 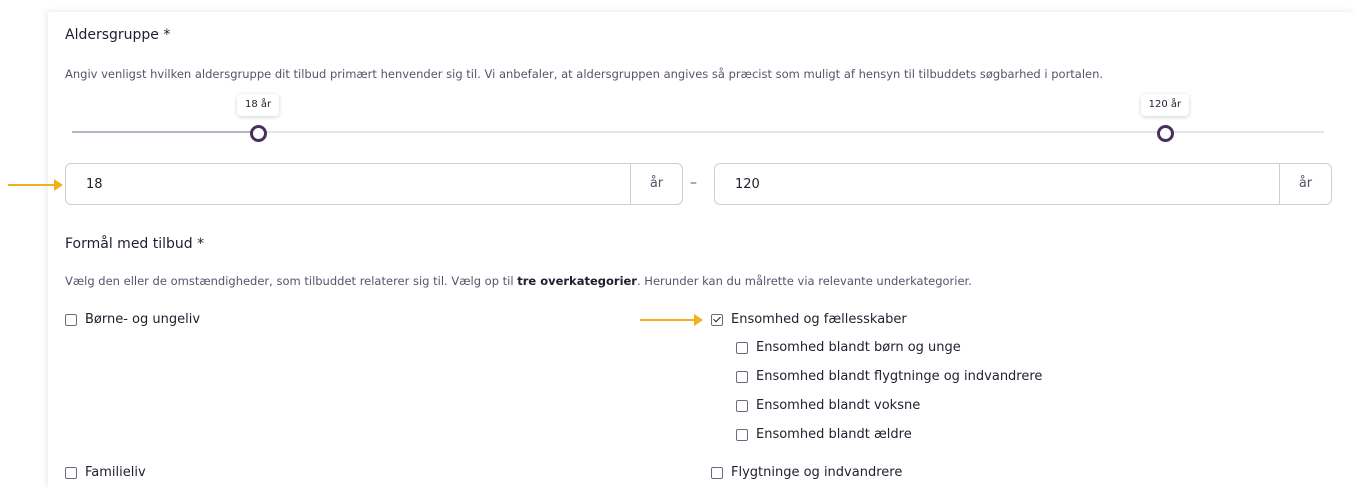 I want to click on subcategory-children-youth: Ensomhed blandt børn og unge, so click(x=848, y=347).